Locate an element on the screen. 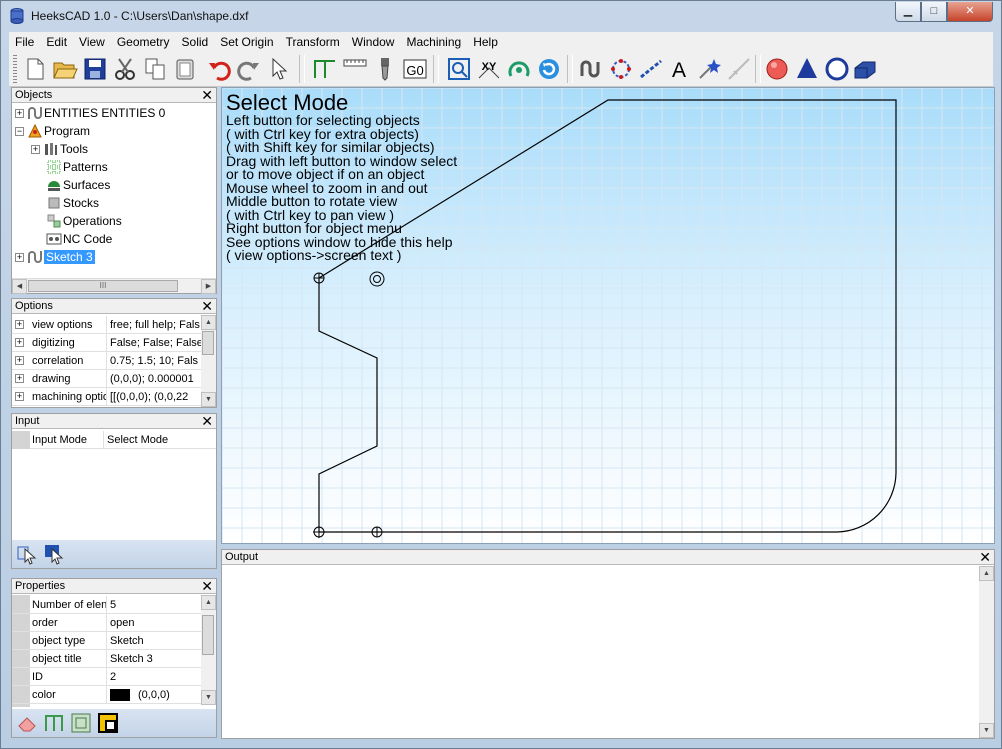  redo-icon is located at coordinates (249, 69).